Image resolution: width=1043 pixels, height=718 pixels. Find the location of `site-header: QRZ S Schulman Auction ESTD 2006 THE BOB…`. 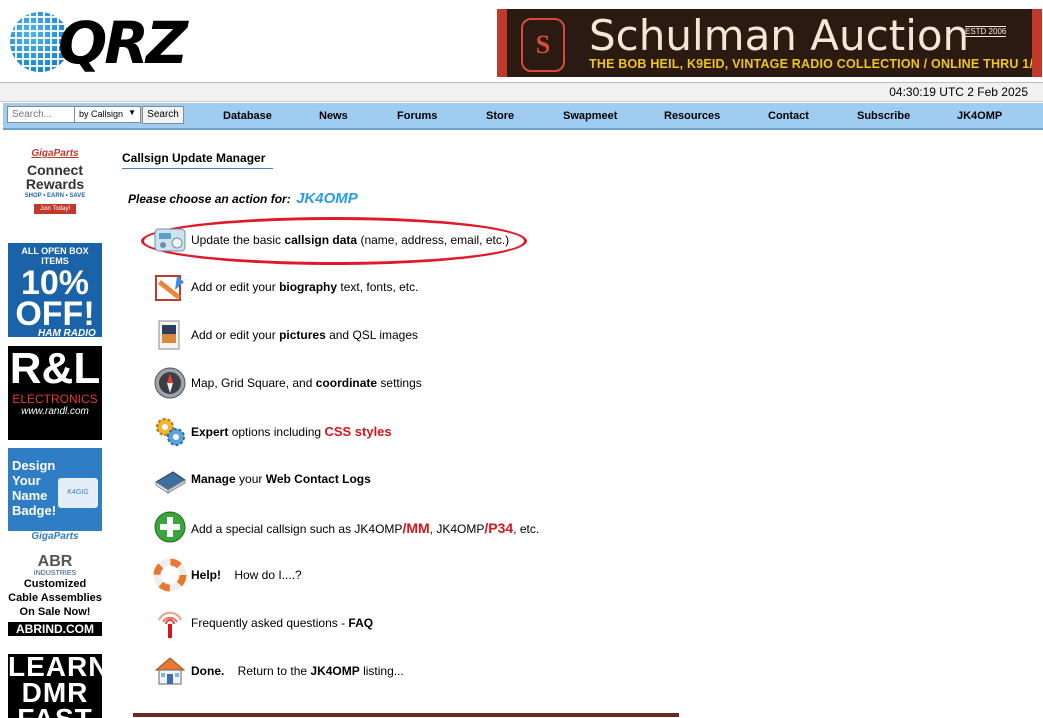

site-header: QRZ S Schulman Auction ESTD 2006 THE BOB… is located at coordinates (521, 41).